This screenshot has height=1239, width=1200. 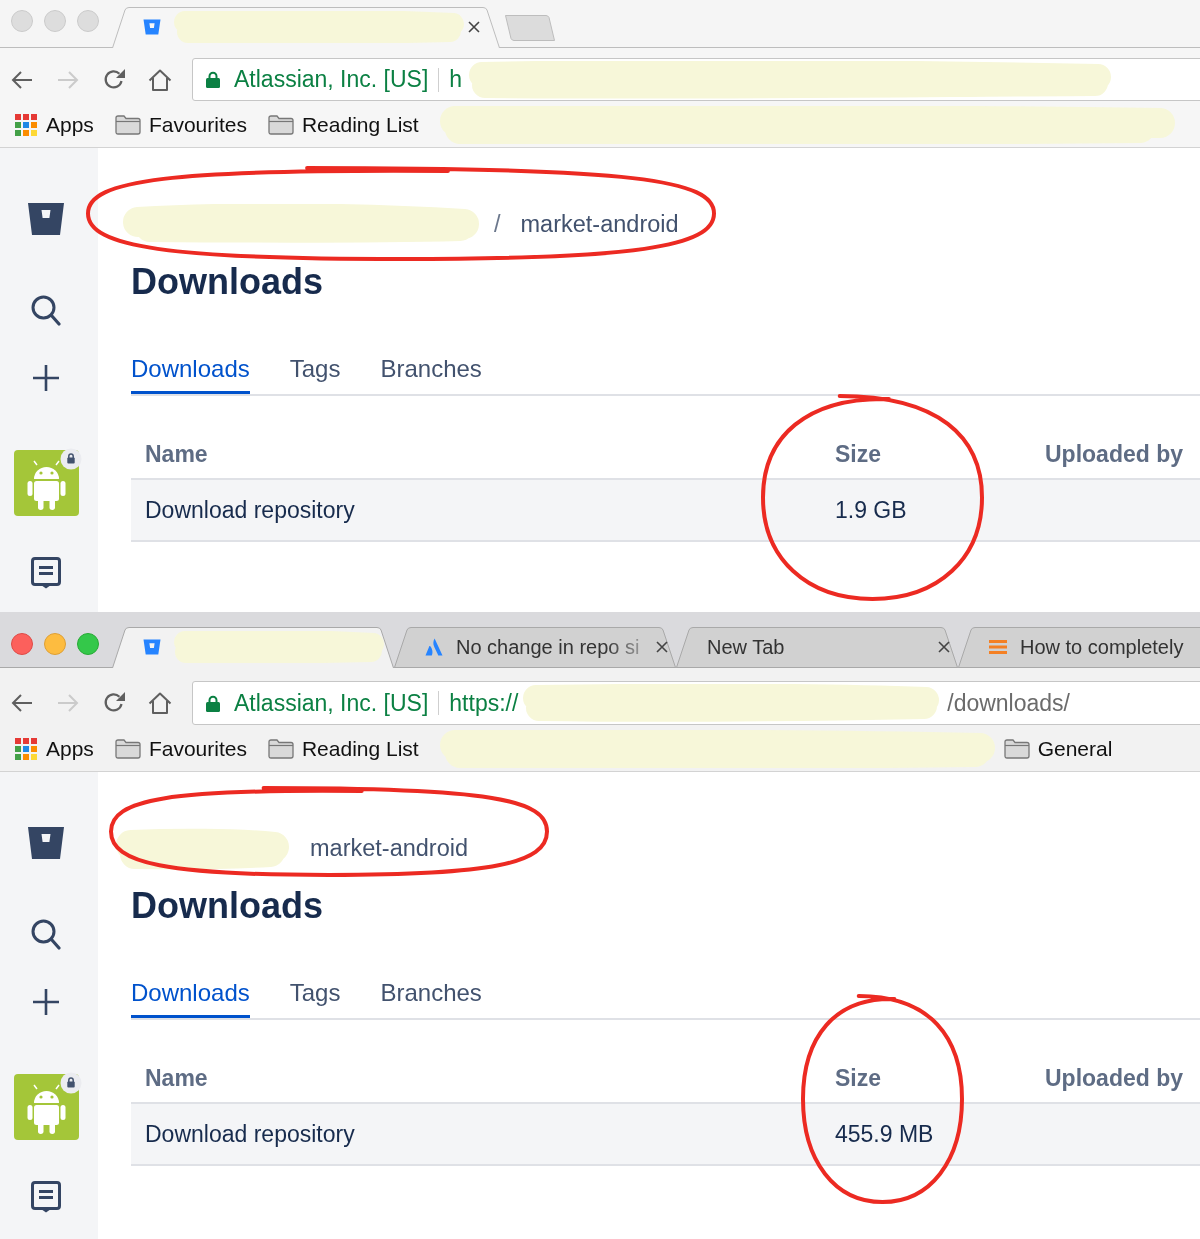 I want to click on lines-icon, so click(x=998, y=647).